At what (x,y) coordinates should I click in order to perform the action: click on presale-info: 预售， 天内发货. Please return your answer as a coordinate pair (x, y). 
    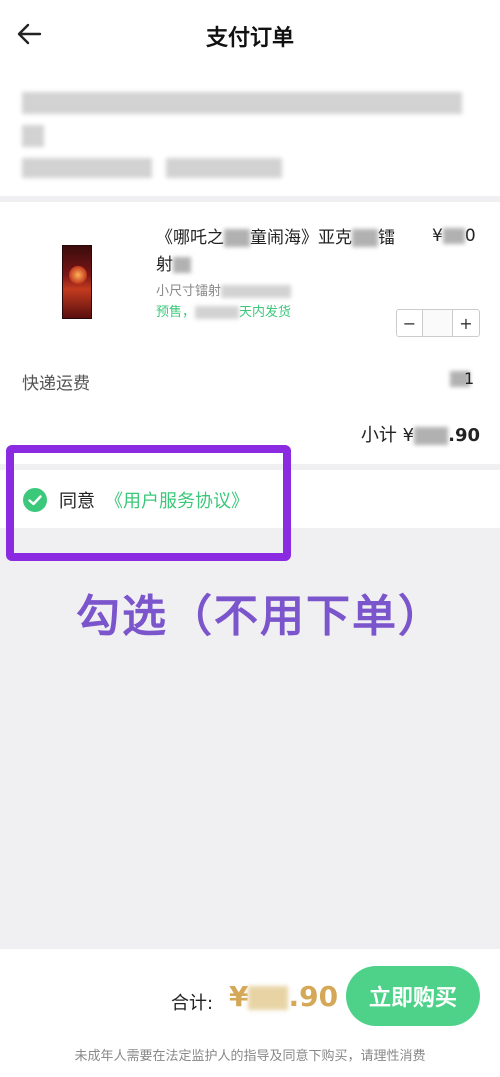
    Looking at the image, I should click on (224, 312).